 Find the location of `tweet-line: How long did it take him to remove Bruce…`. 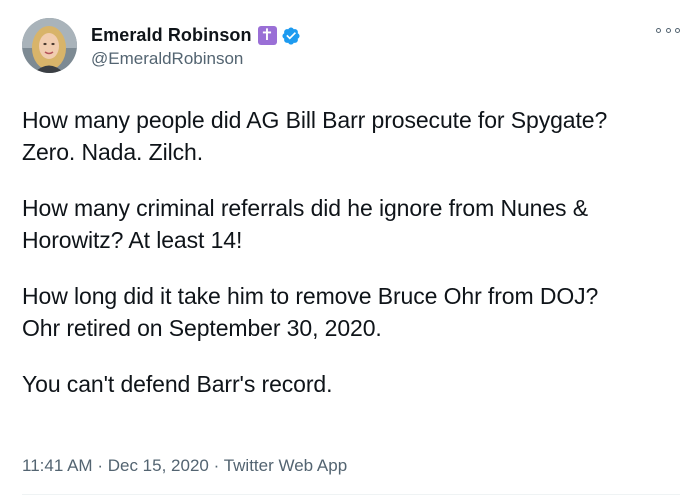

tweet-line: How long did it take him to remove Bruce… is located at coordinates (310, 296).